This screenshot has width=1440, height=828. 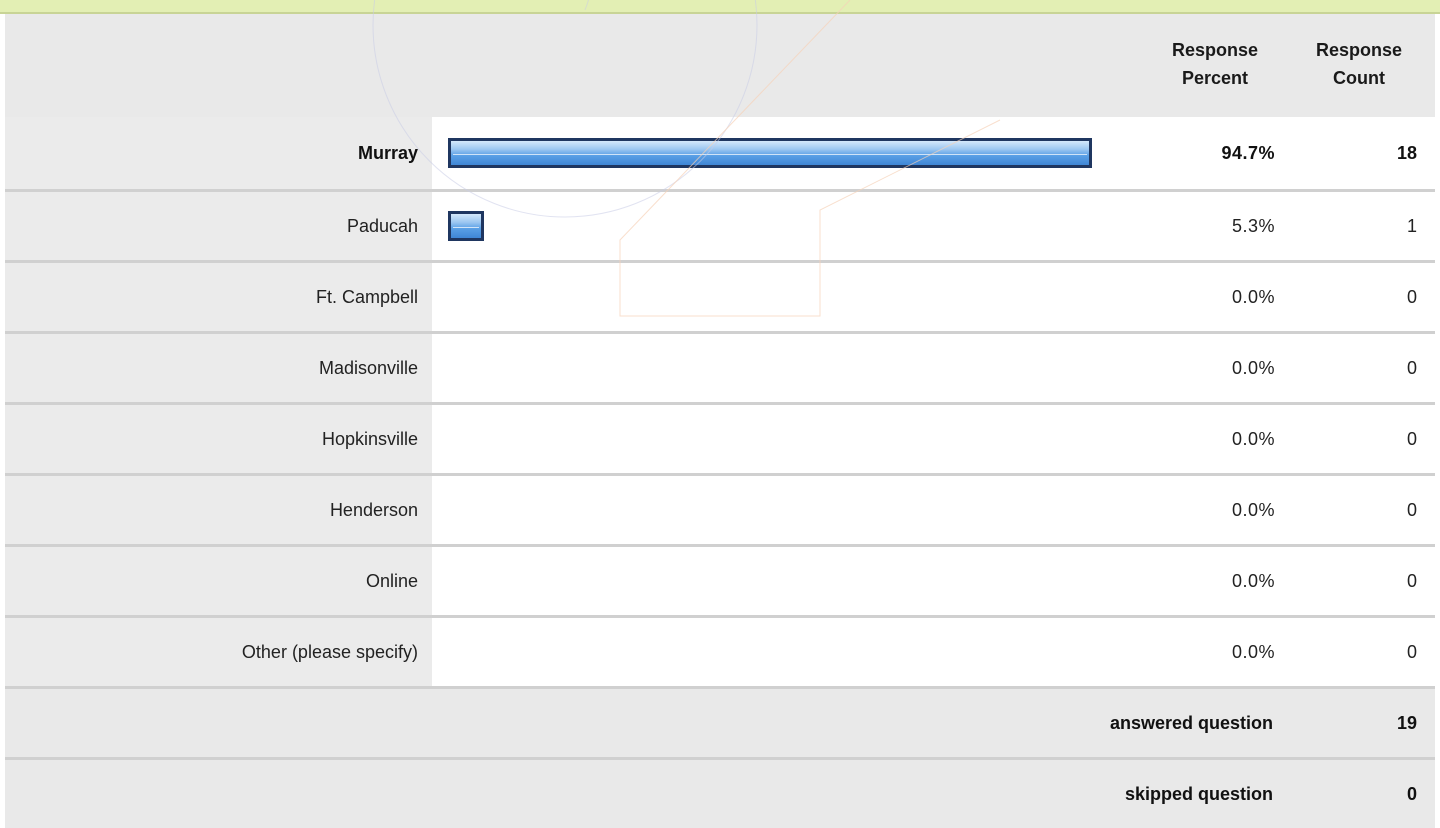 I want to click on response-count: 1, so click(x=1355, y=226).